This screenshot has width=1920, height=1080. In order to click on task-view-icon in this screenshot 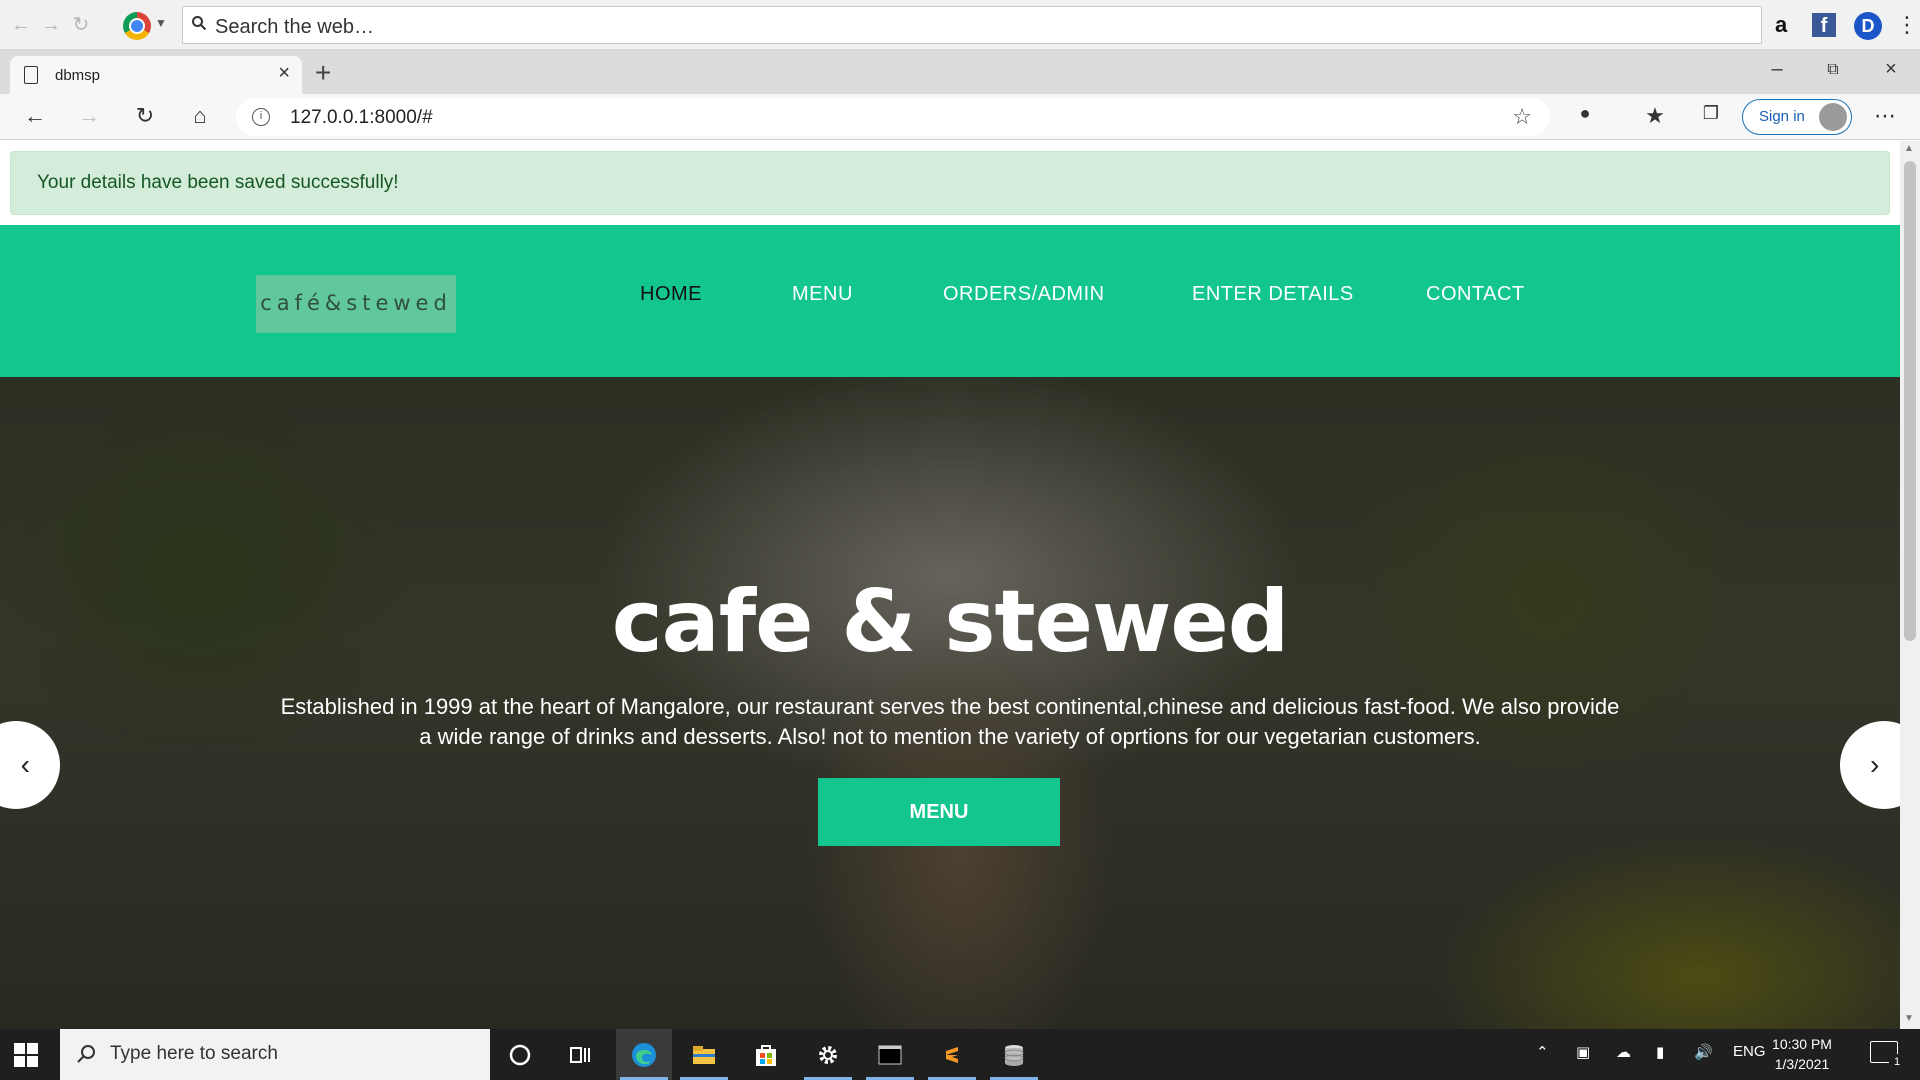, I will do `click(580, 1054)`.